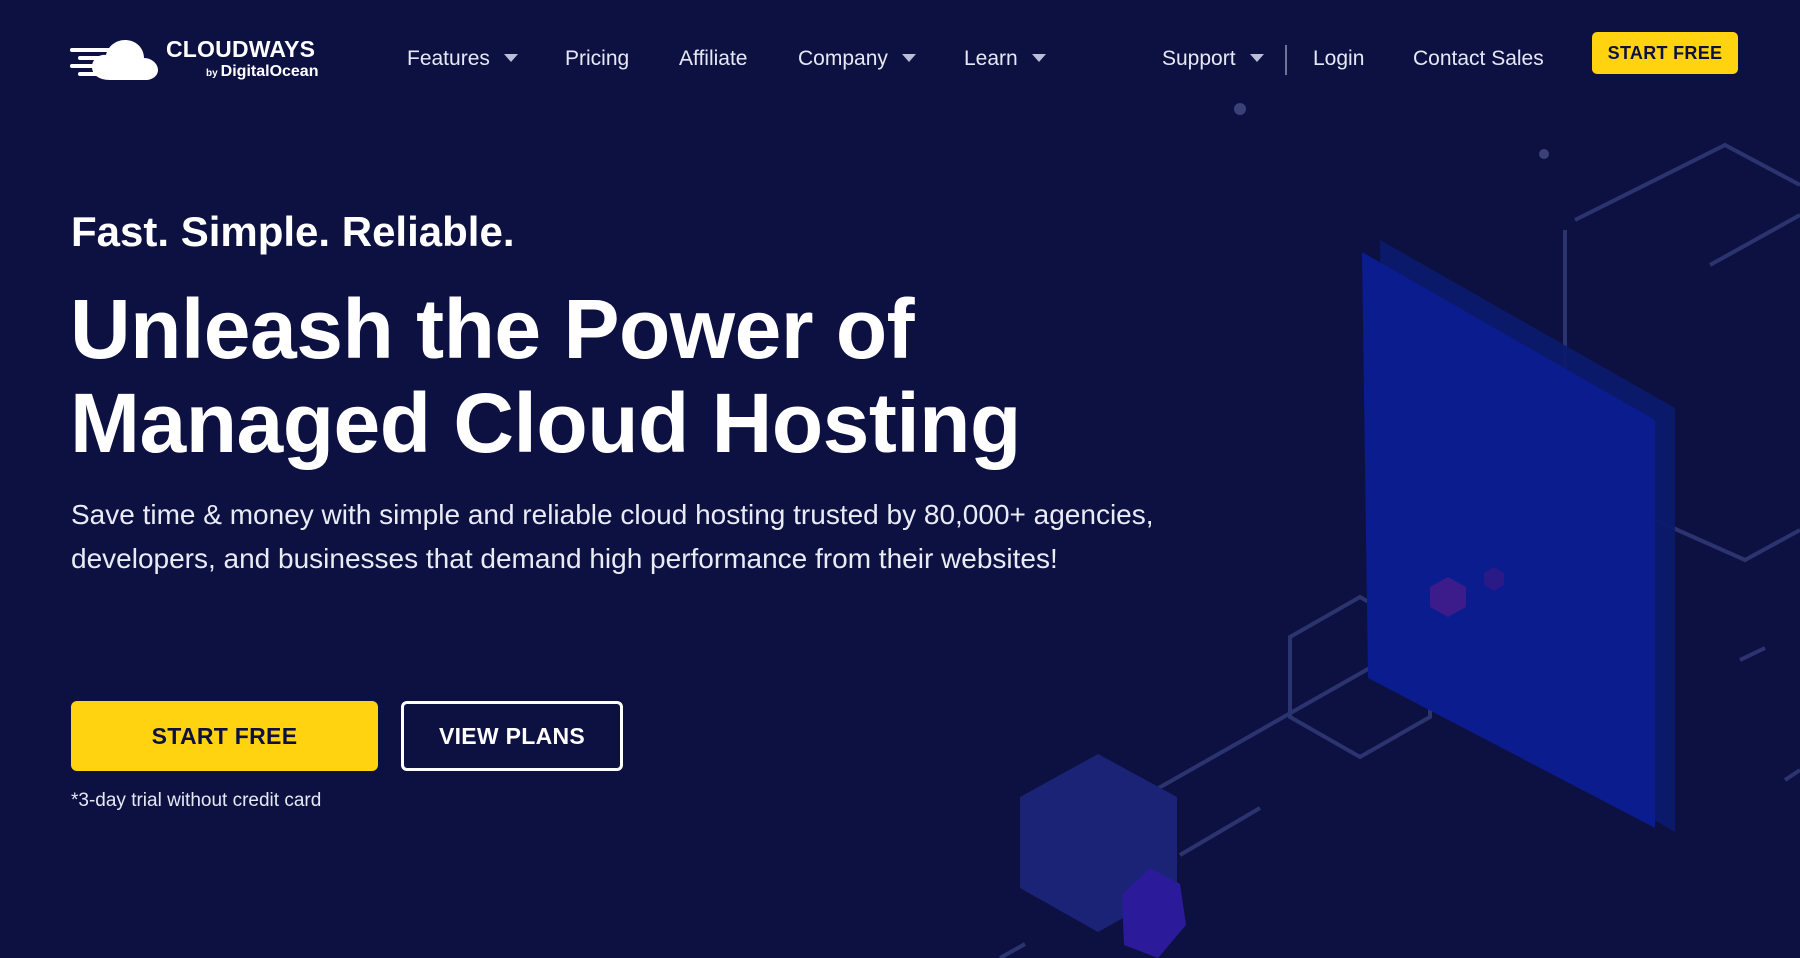 The height and width of the screenshot is (958, 1800). What do you see at coordinates (212, 73) in the screenshot?
I see `brand-by-prefix: by` at bounding box center [212, 73].